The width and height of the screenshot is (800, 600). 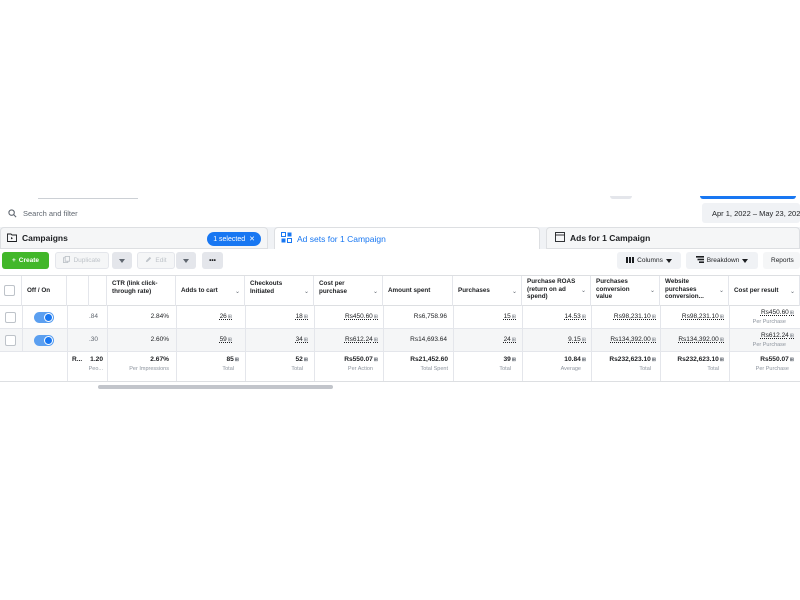 What do you see at coordinates (234, 239) in the screenshot?
I see `selected-pill: 1 selected ✕` at bounding box center [234, 239].